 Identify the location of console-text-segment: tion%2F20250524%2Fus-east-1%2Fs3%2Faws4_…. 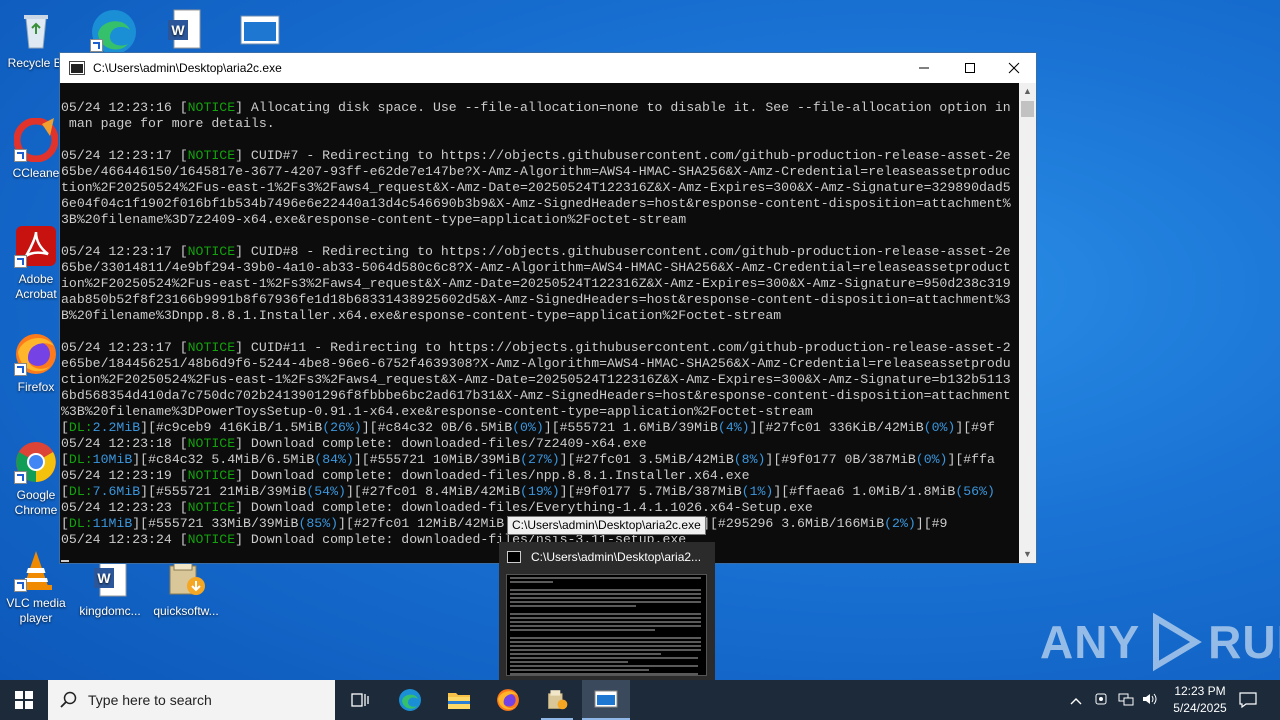
(536, 187).